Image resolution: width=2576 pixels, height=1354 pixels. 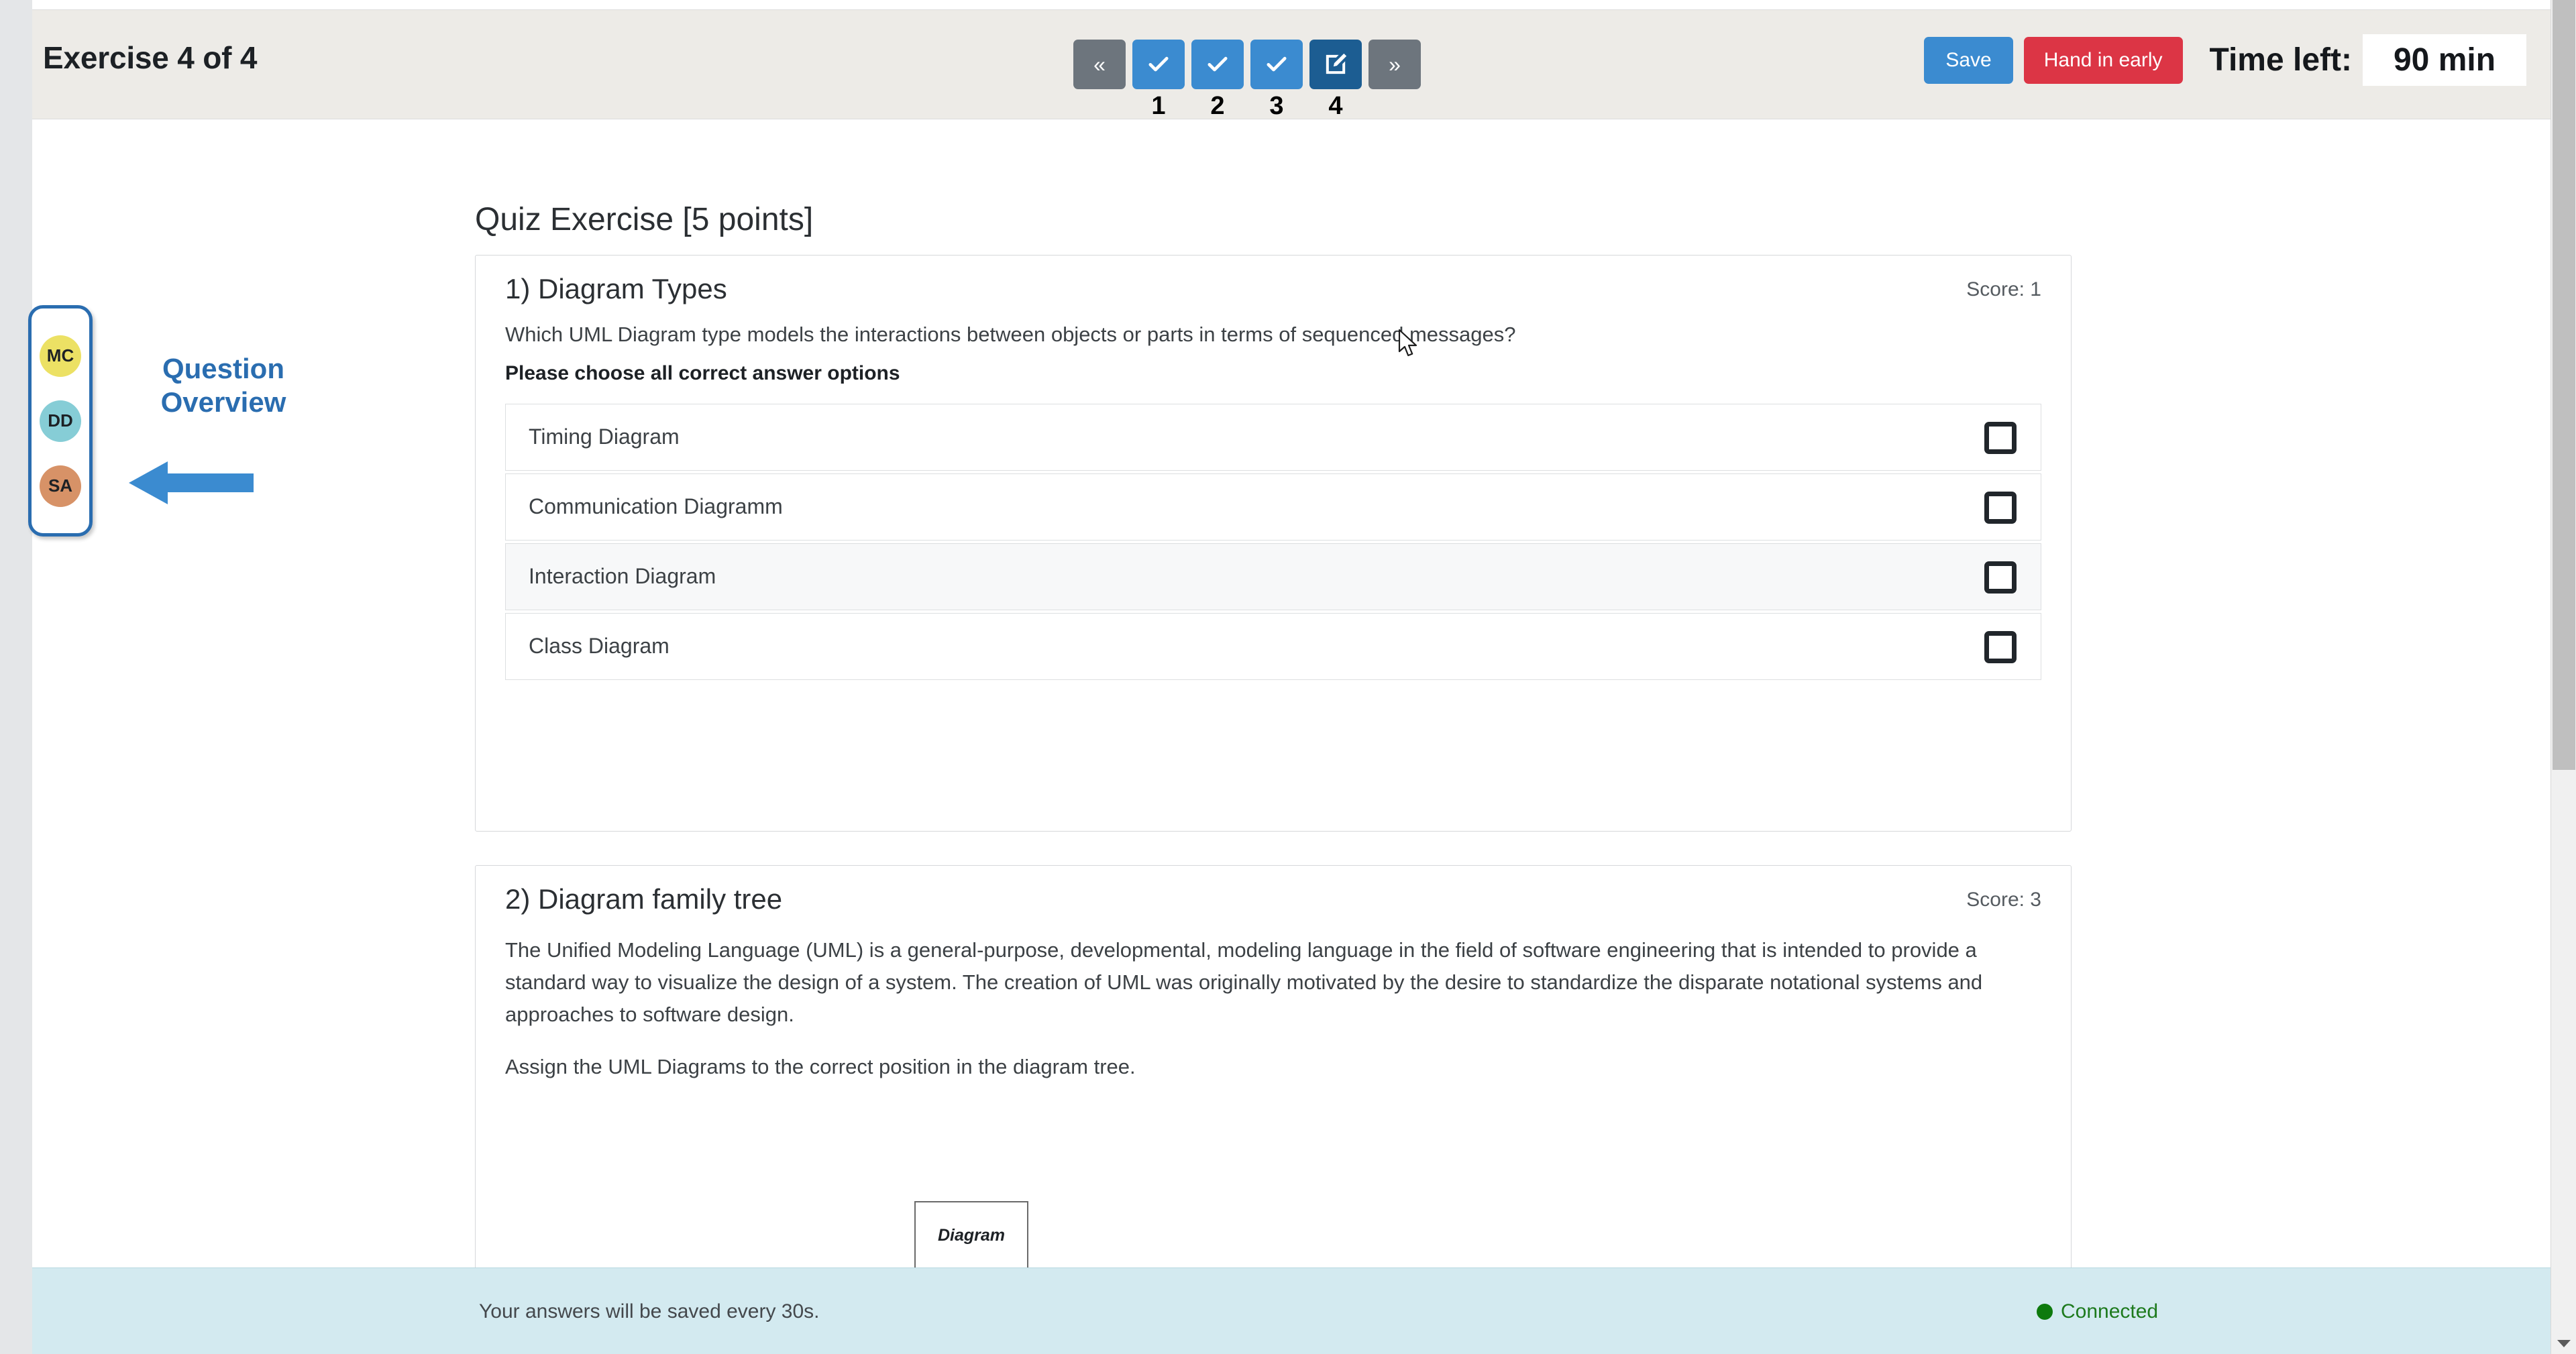 What do you see at coordinates (1247, 79) in the screenshot?
I see `question-navigation: « 1 2 3 4 »` at bounding box center [1247, 79].